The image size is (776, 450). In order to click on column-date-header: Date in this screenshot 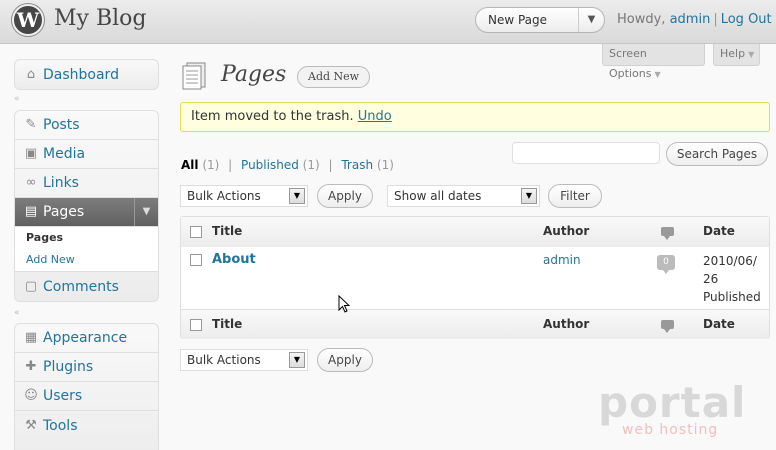, I will do `click(719, 231)`.